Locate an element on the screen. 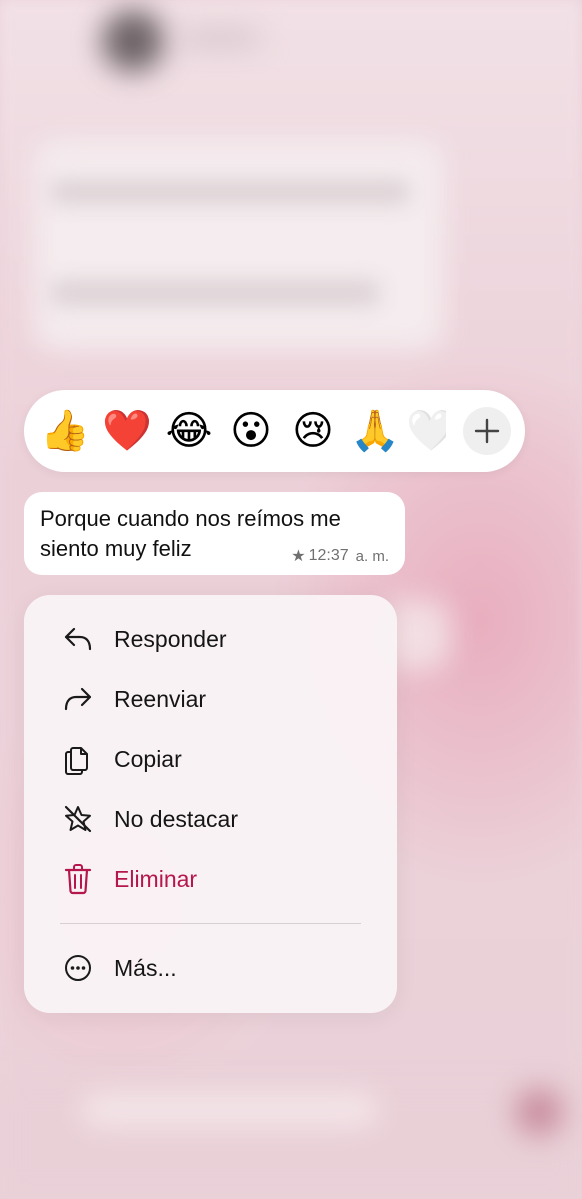 Image resolution: width=582 pixels, height=1199 pixels. reaction-thumbs-up: 👍 is located at coordinates (65, 431).